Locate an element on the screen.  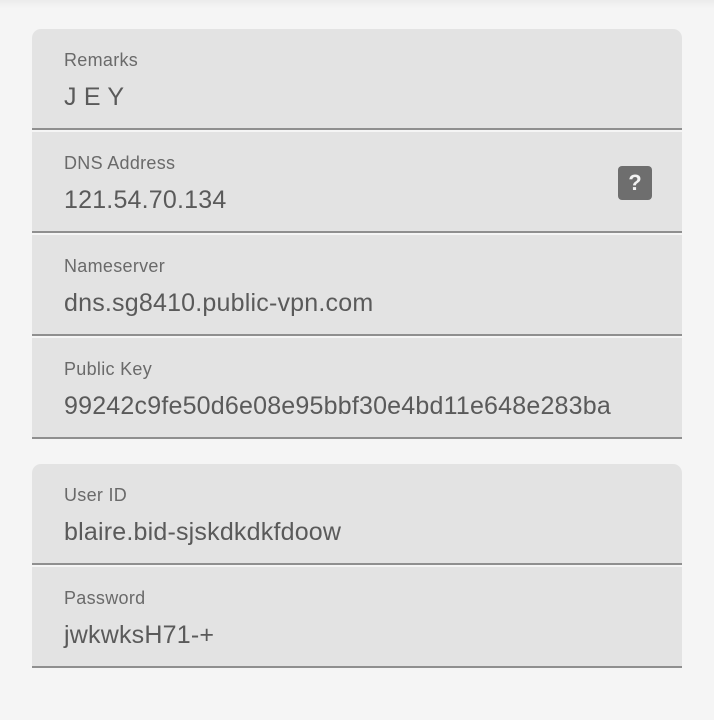
password-label: Password is located at coordinates (105, 598).